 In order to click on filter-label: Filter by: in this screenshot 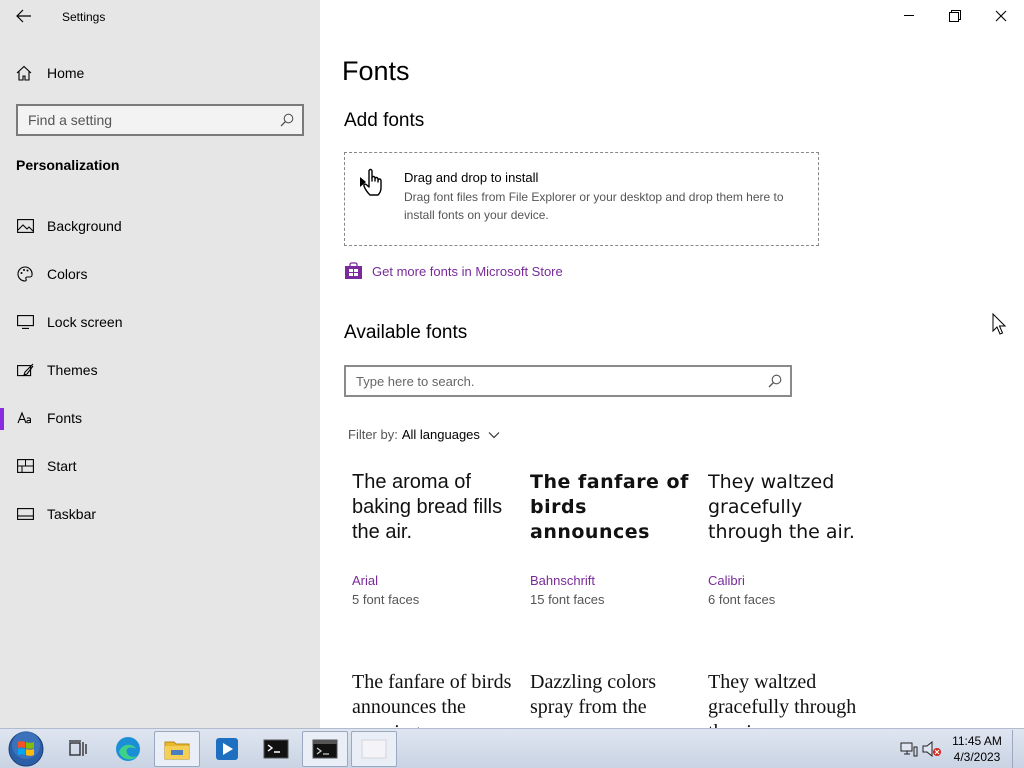, I will do `click(373, 434)`.